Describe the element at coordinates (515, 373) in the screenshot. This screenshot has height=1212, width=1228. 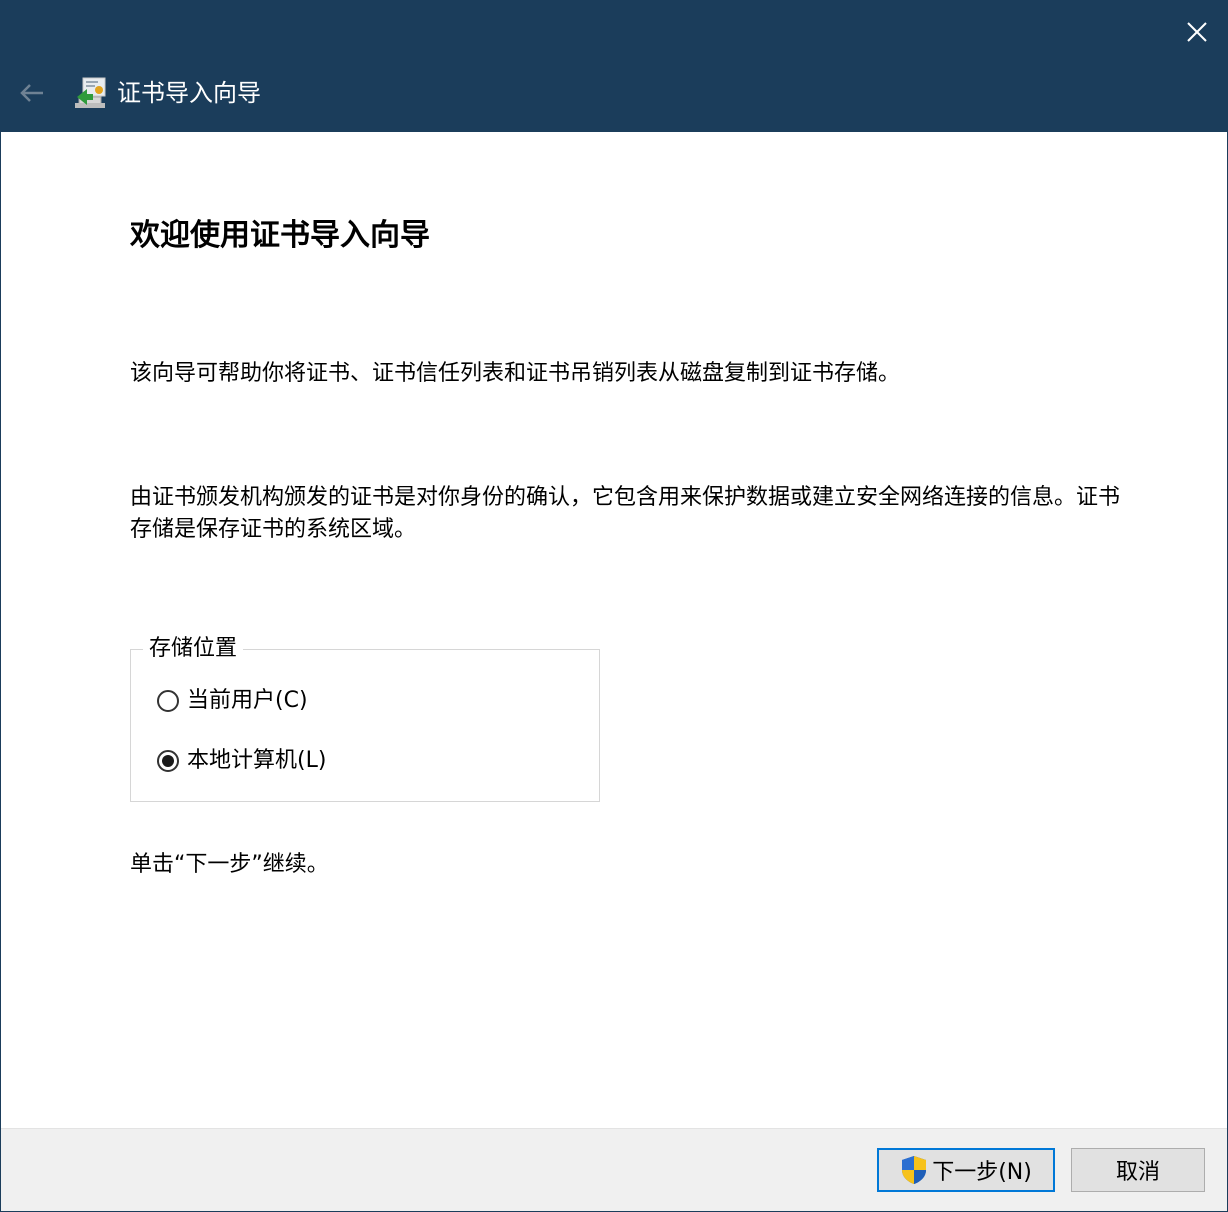
I see `intro-paragraph: 该向导可帮助你将证书、证书信任列表和证书吊销列表从磁盘复制到证书存储。` at that location.